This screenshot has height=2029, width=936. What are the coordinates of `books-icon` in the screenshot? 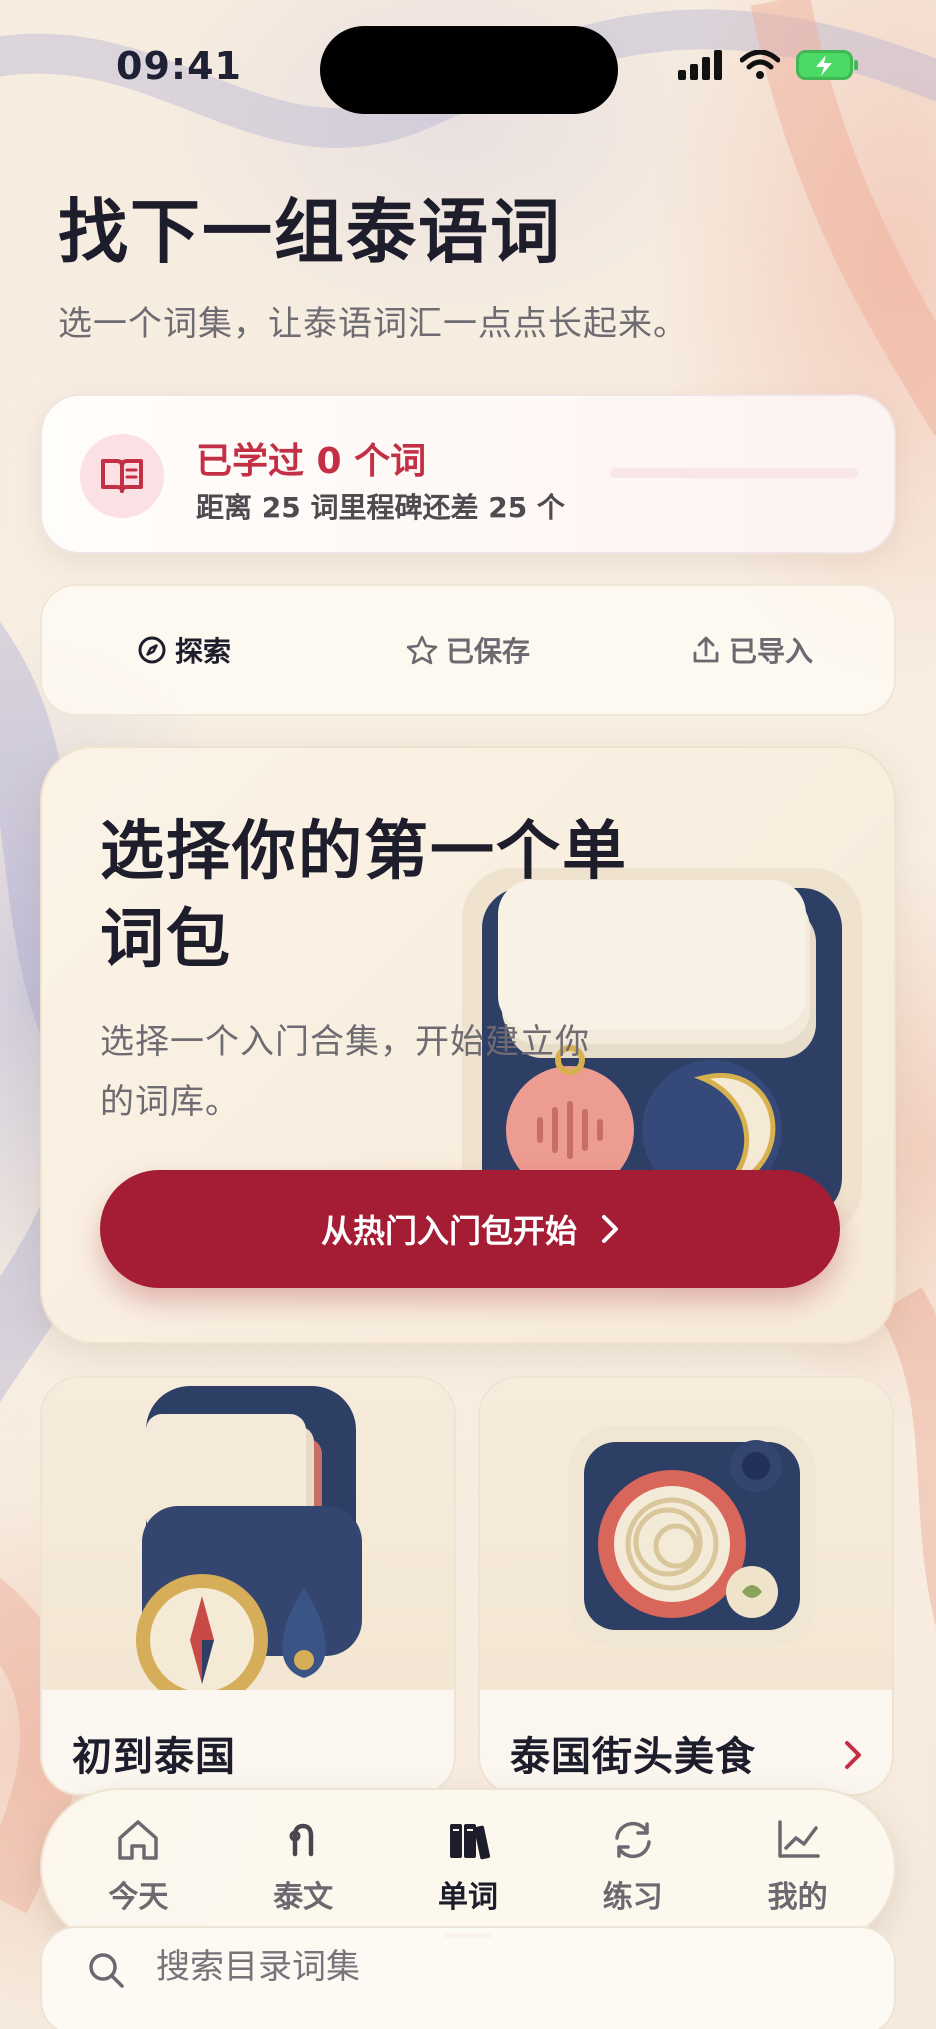 It's located at (470, 1842).